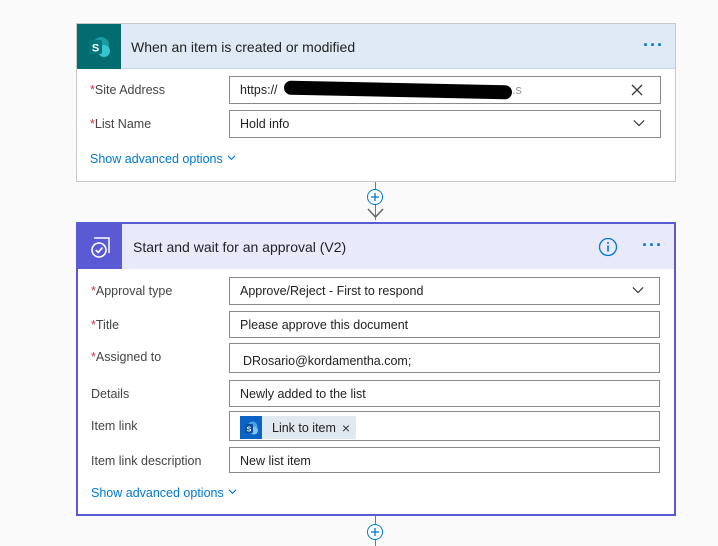  I want to click on site-address-field: https:// .s, so click(445, 90).